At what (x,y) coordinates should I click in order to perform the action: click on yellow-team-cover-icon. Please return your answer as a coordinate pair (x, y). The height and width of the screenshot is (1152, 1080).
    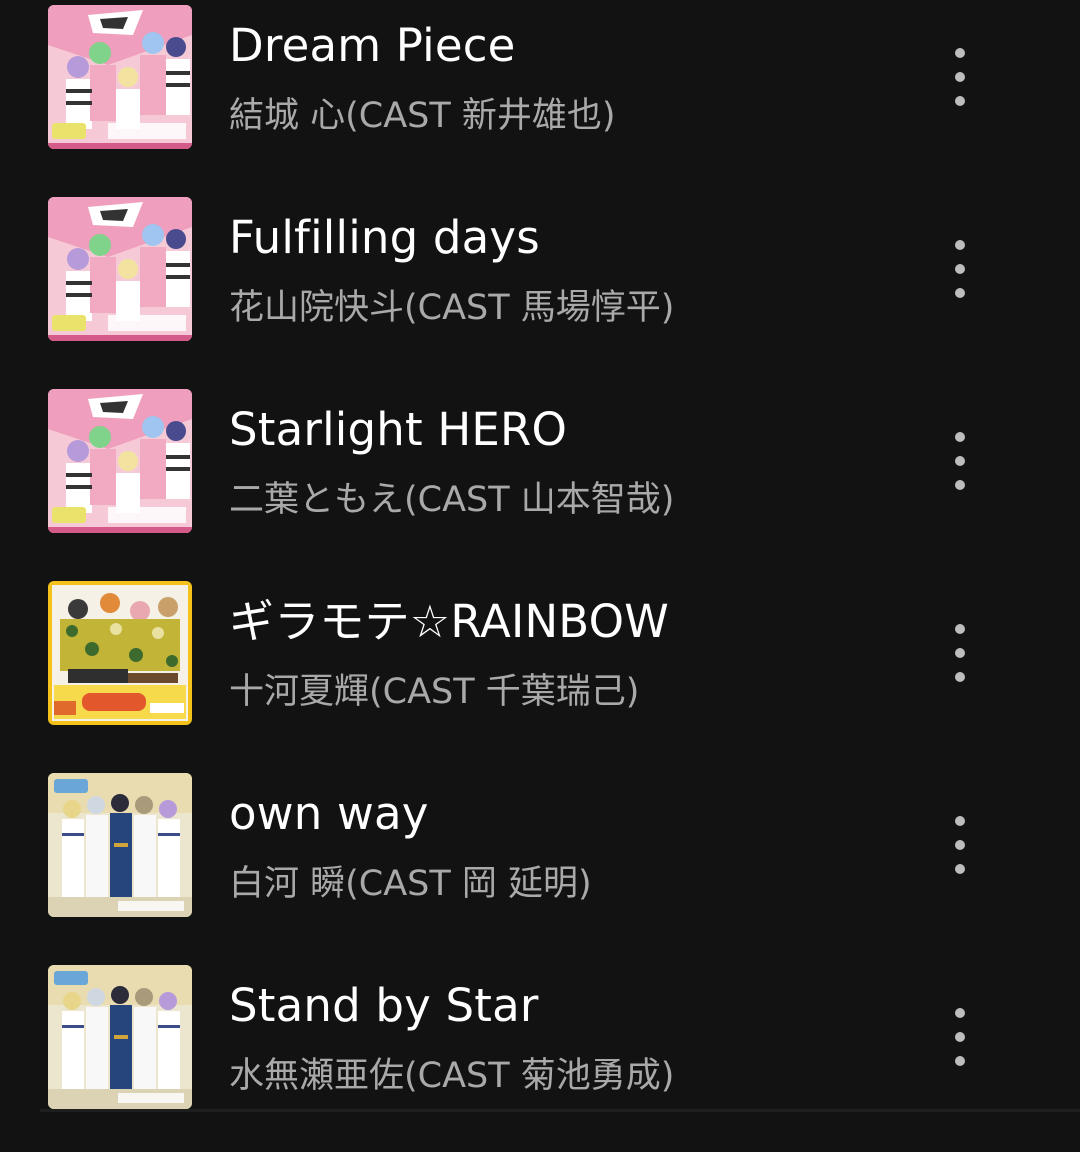
    Looking at the image, I should click on (120, 653).